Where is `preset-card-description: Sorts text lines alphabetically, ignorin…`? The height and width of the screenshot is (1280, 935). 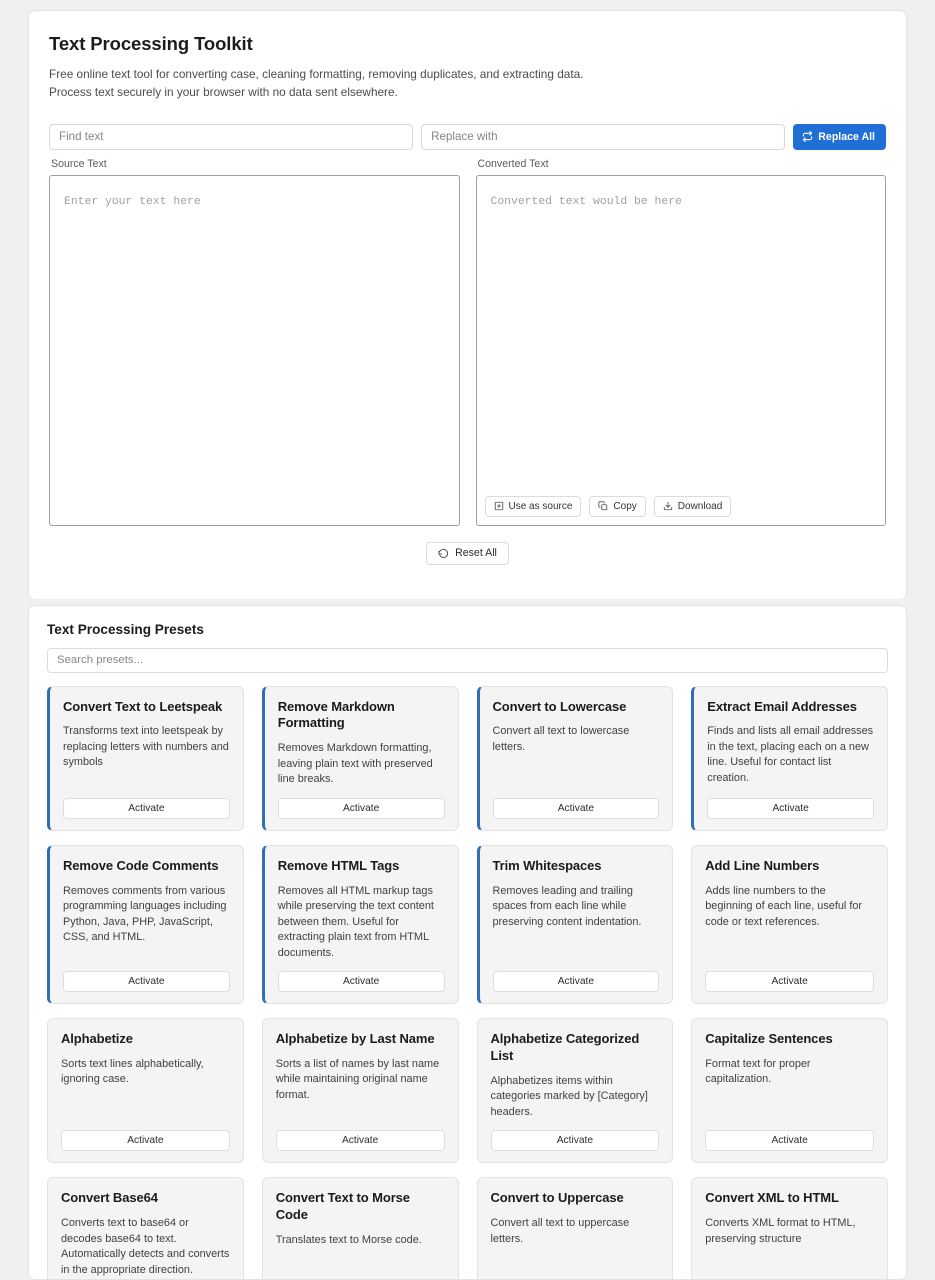
preset-card-description: Sorts text lines alphabetically, ignorin… is located at coordinates (132, 1072).